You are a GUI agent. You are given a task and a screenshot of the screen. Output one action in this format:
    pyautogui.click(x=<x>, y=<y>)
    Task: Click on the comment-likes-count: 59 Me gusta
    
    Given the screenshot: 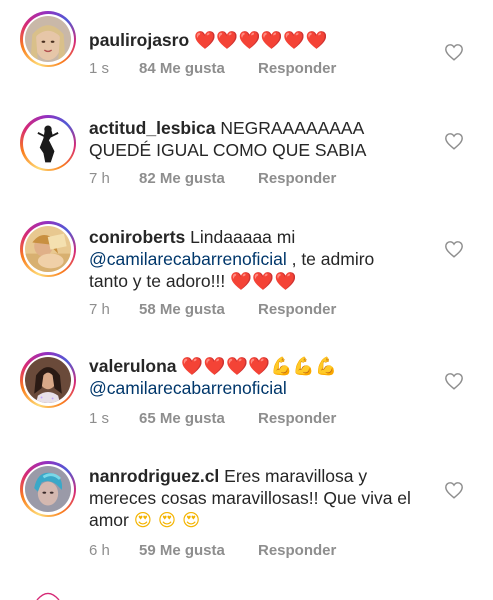 What is the action you would take?
    pyautogui.click(x=198, y=550)
    